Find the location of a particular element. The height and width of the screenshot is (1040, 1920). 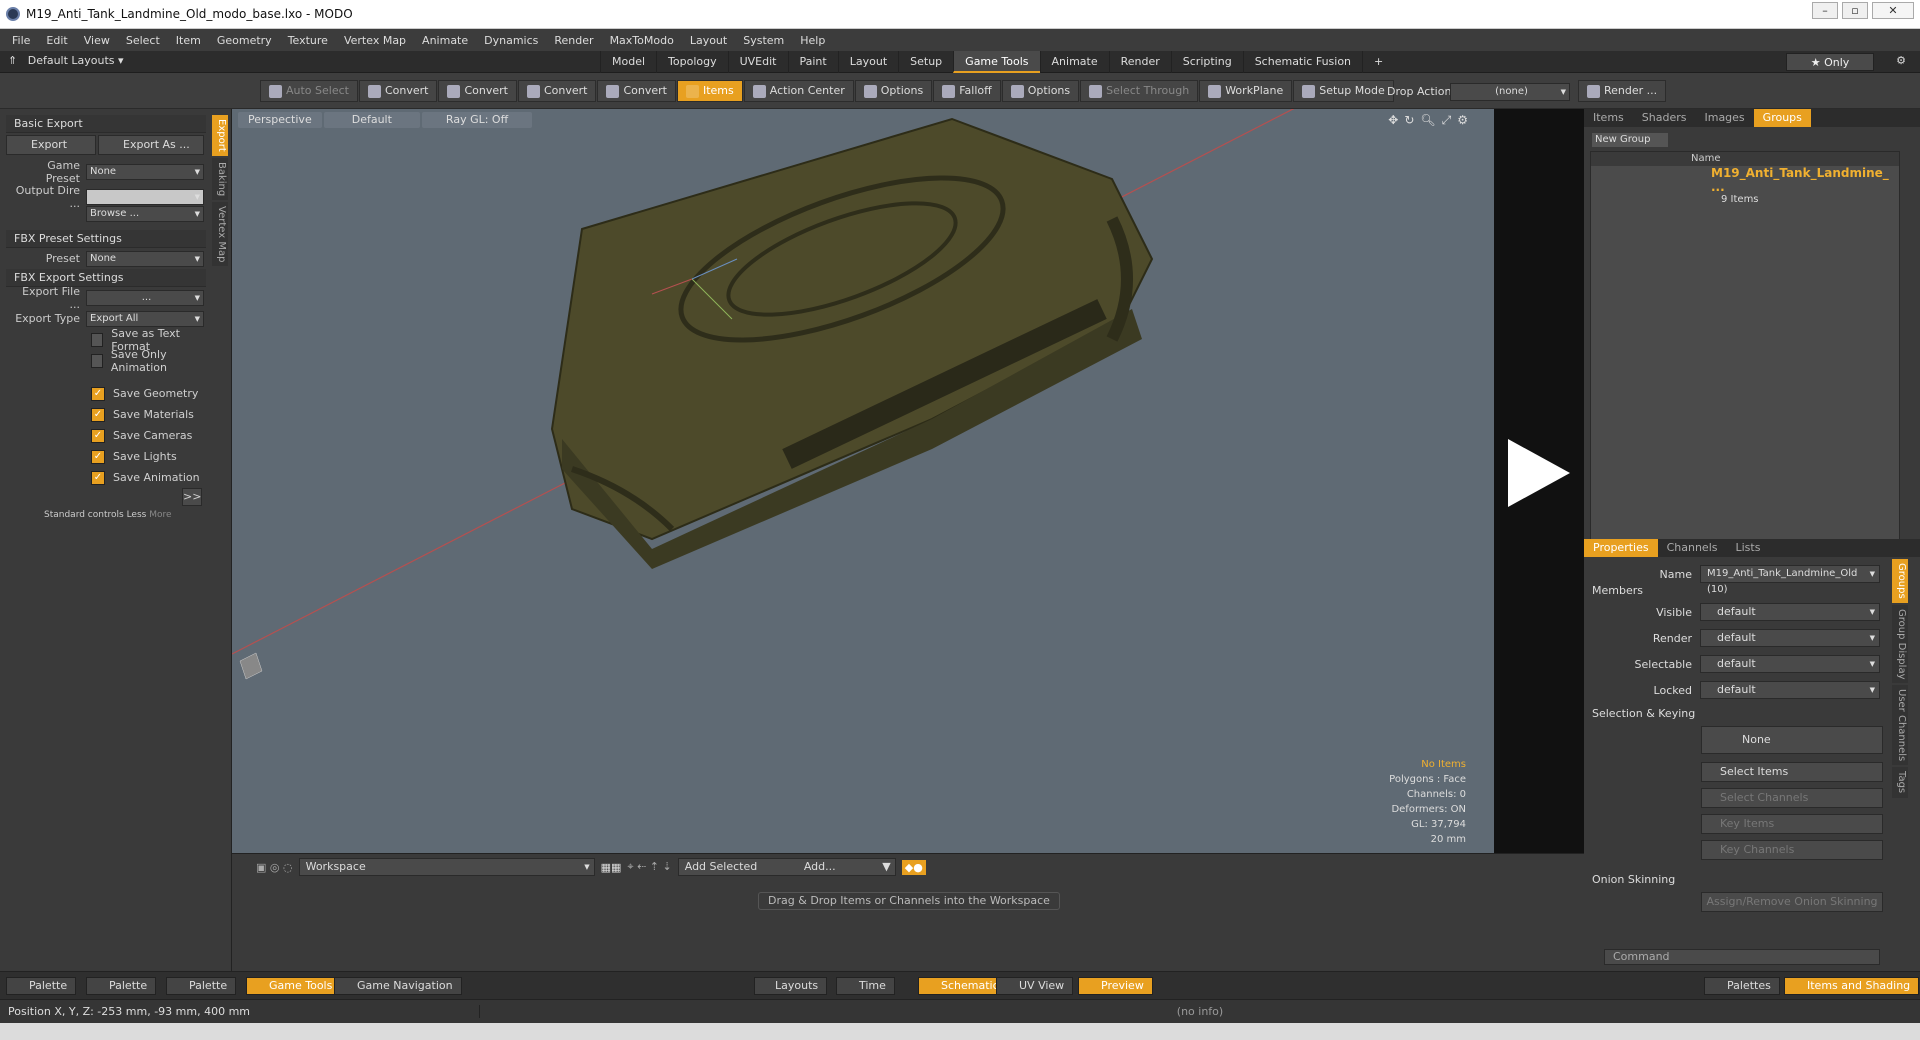

palettes-button: Palettes is located at coordinates (1742, 986).